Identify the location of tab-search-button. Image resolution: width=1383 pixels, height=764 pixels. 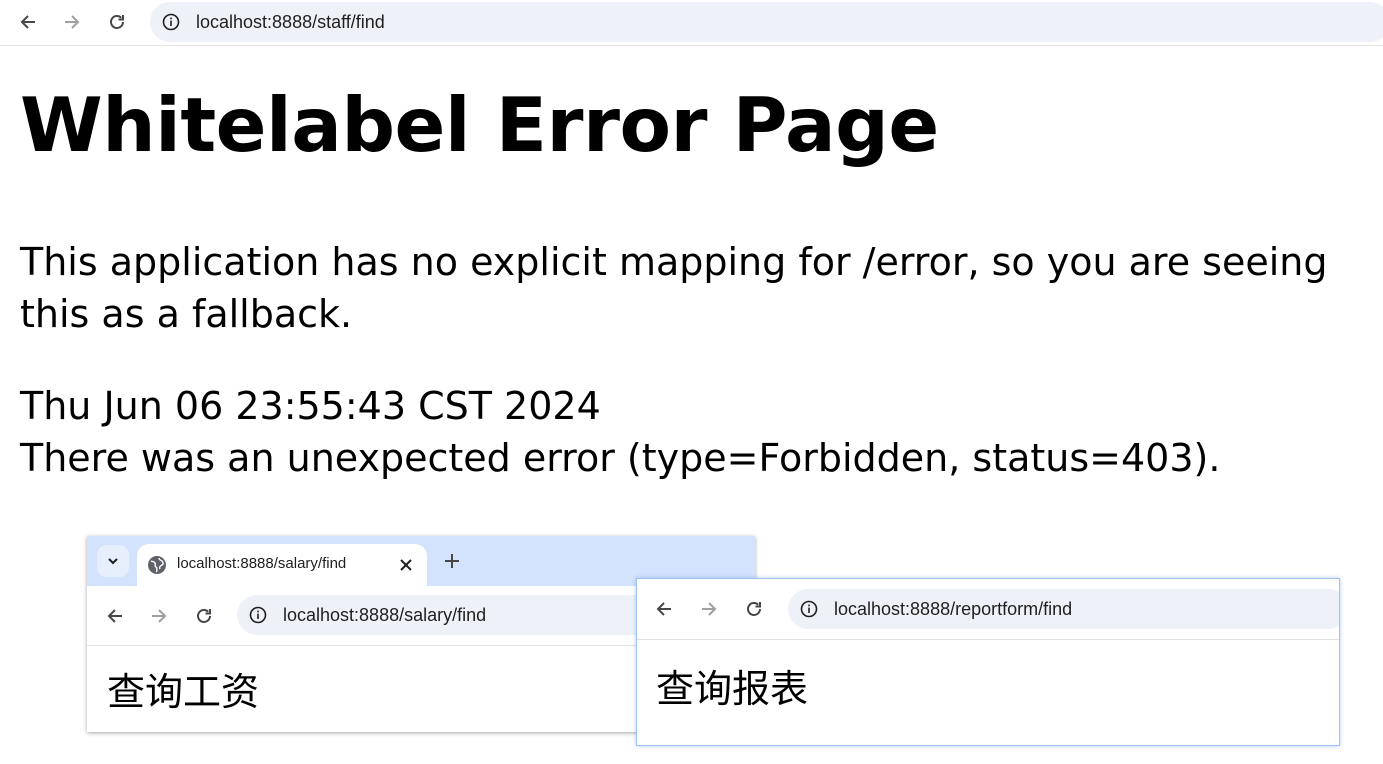
(113, 561).